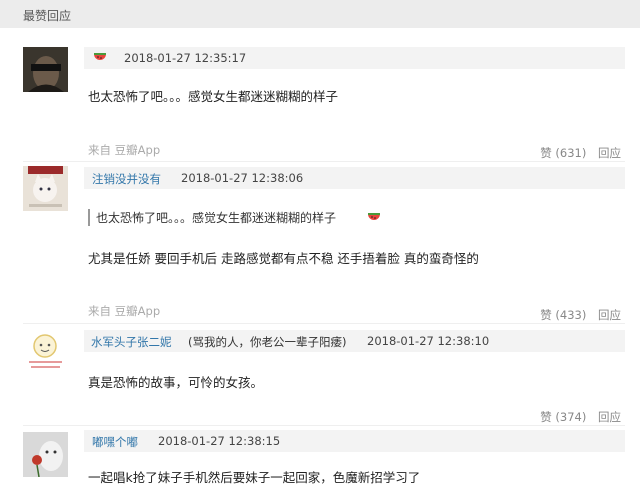 The width and height of the screenshot is (640, 502). I want to click on like-button: 赞 (374), so click(563, 417).